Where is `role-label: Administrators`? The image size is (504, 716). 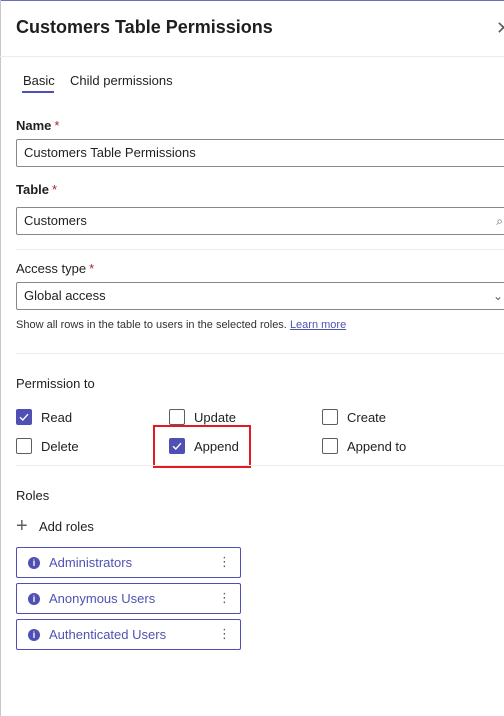
role-label: Administrators is located at coordinates (91, 562).